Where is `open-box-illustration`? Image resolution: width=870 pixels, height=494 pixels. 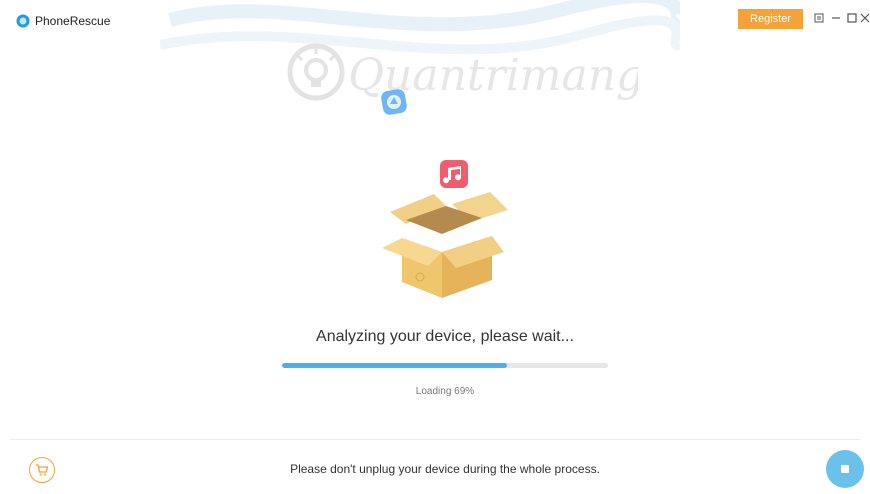 open-box-illustration is located at coordinates (445, 229).